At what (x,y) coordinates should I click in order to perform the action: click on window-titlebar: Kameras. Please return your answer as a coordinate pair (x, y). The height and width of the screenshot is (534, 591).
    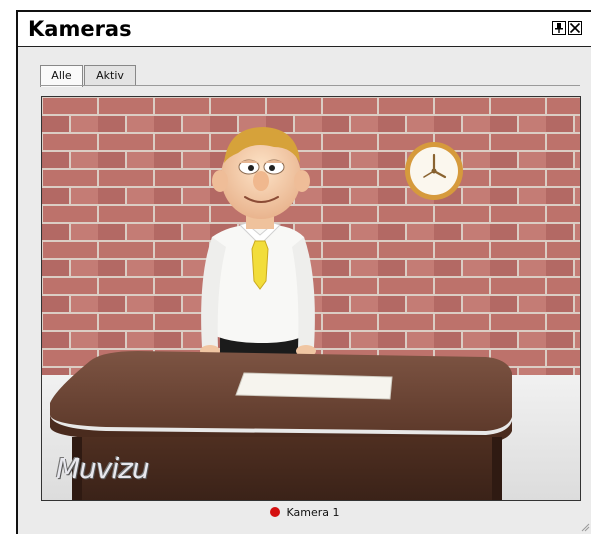
    Looking at the image, I should click on (304, 29).